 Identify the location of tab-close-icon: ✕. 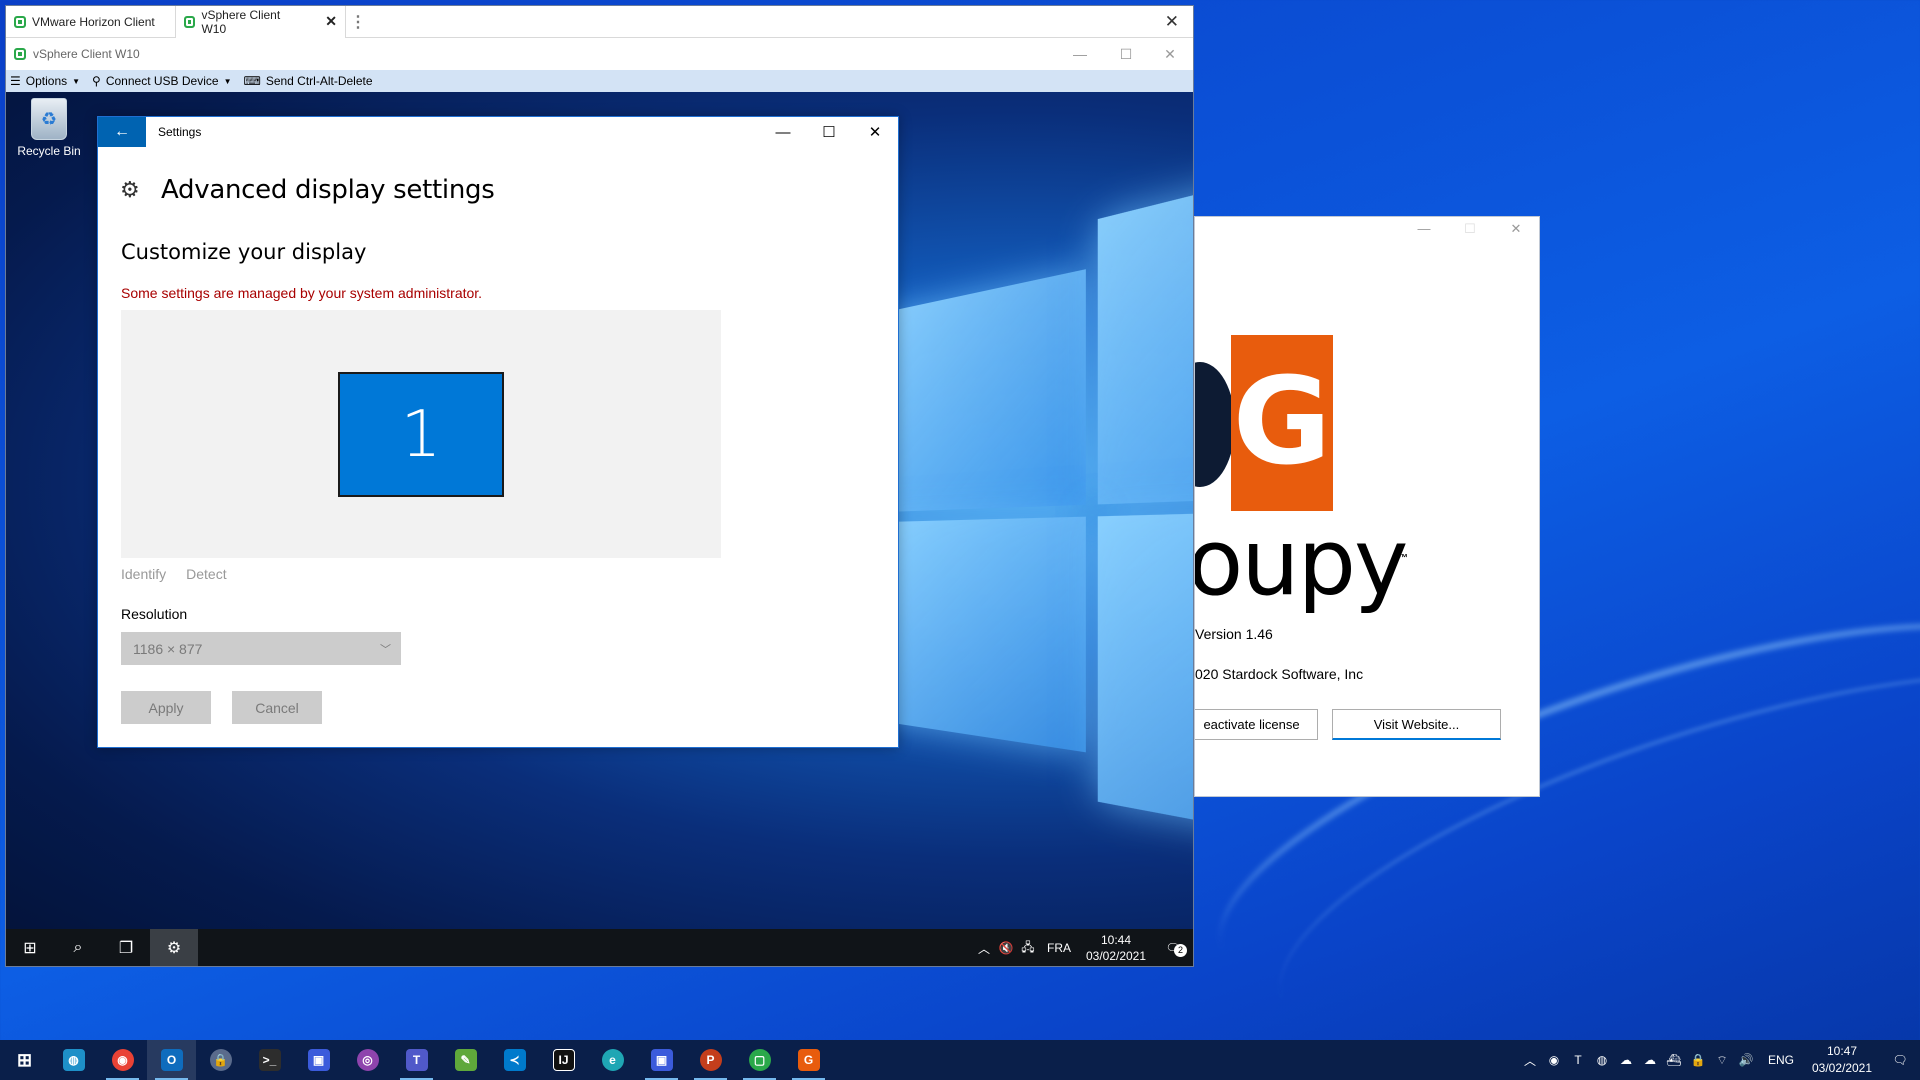
(331, 21).